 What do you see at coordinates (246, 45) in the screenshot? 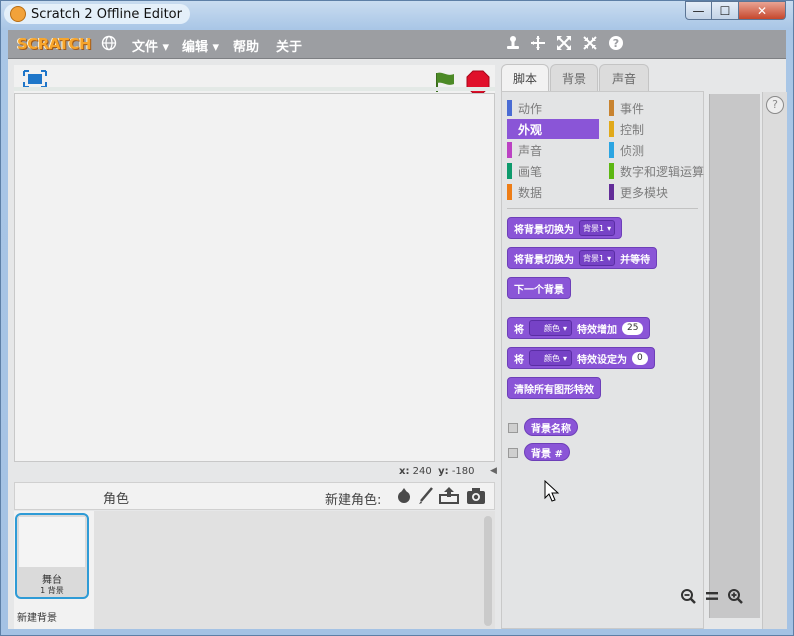
I see `menu-help: 帮助` at bounding box center [246, 45].